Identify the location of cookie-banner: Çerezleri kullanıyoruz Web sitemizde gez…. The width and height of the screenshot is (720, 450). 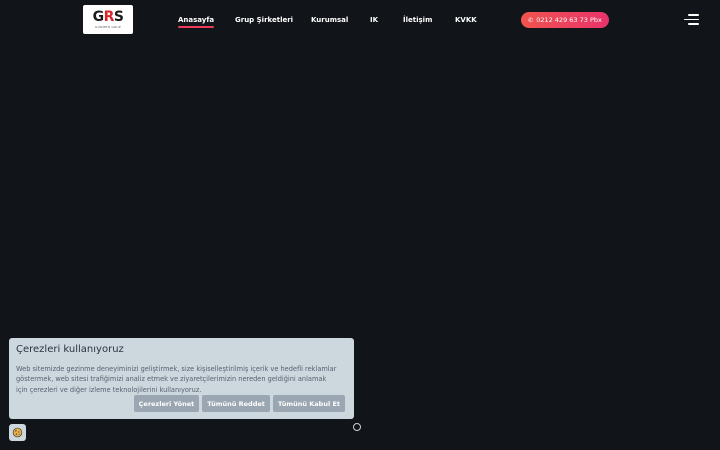
(181, 378).